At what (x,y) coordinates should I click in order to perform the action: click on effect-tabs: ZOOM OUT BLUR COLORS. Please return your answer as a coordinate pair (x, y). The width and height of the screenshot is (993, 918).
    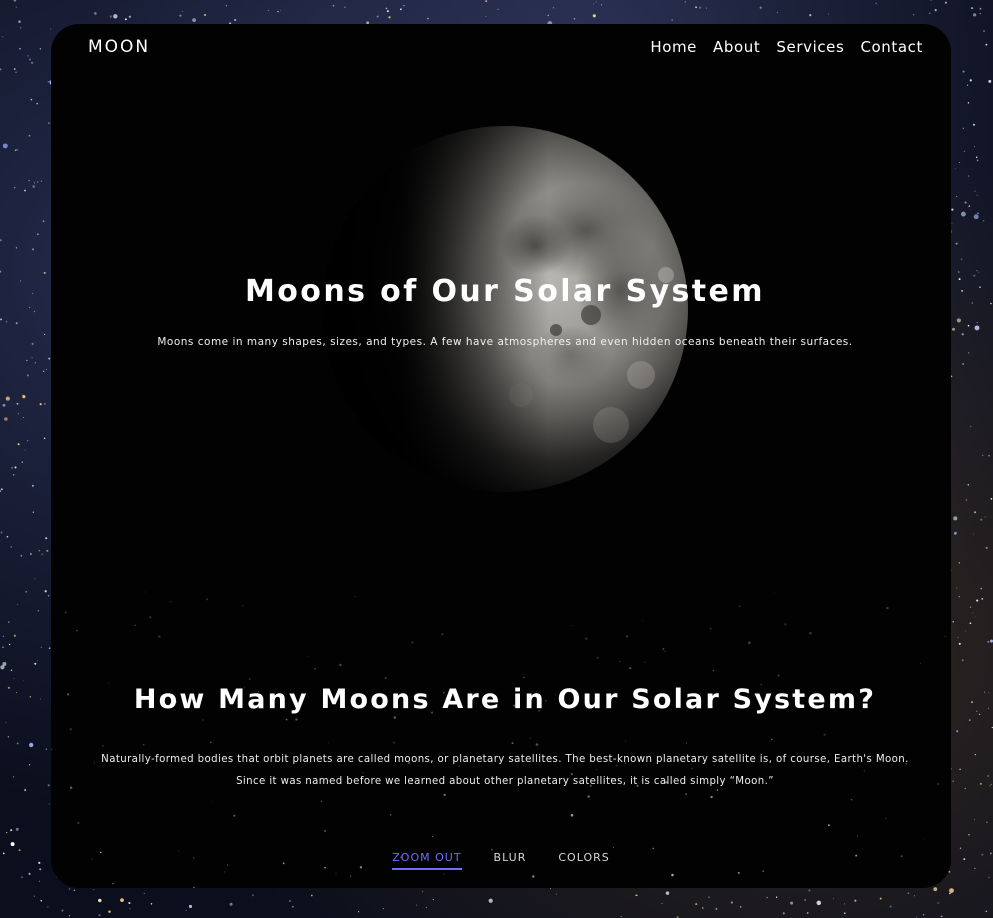
    Looking at the image, I should click on (501, 860).